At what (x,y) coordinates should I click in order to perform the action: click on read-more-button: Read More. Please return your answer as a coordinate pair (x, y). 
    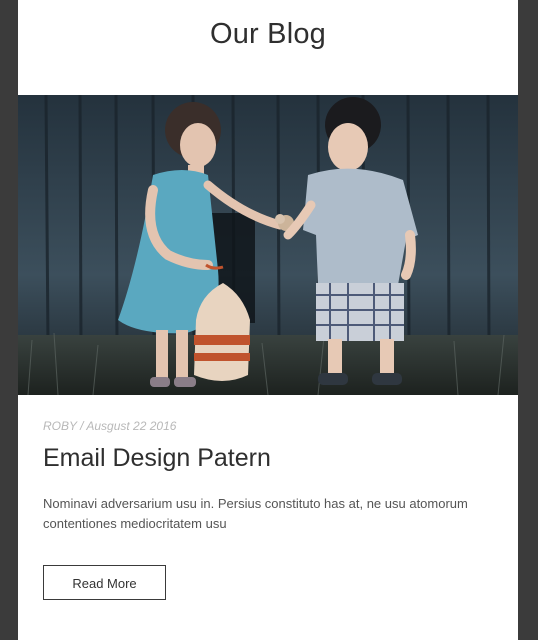
    Looking at the image, I should click on (104, 582).